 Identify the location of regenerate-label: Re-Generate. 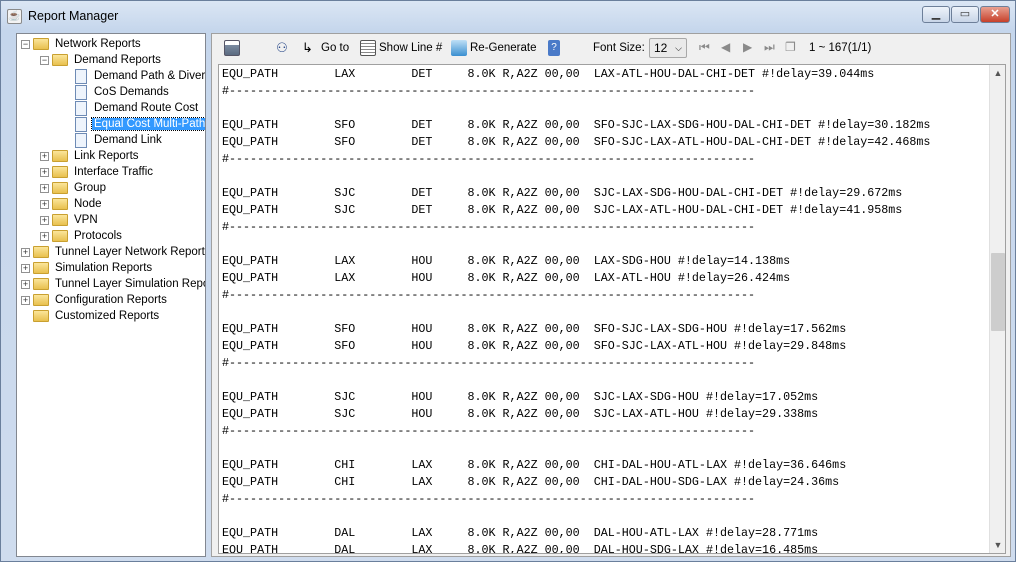
(503, 48).